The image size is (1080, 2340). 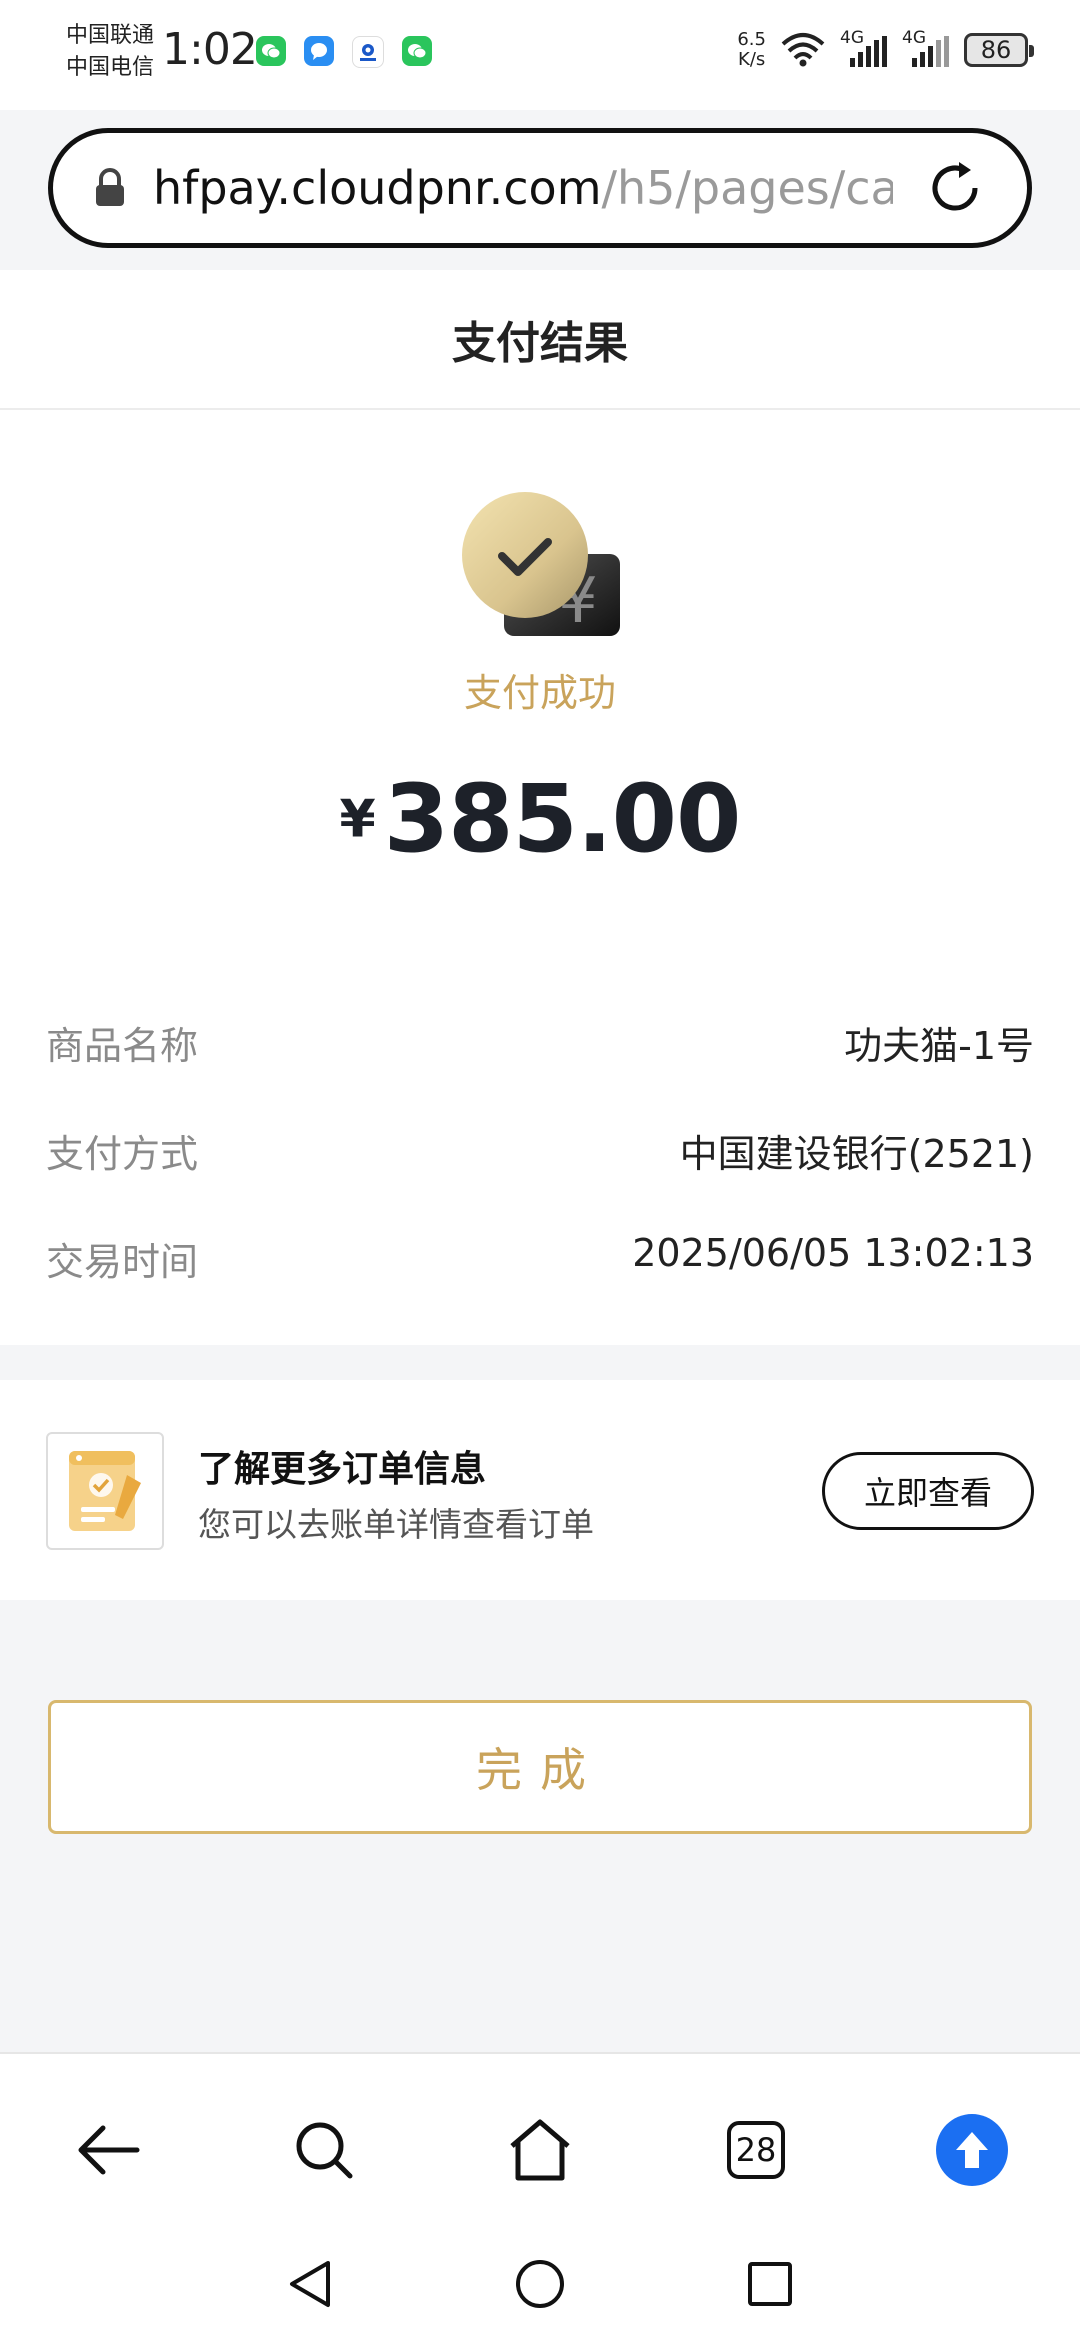 I want to click on search-icon, so click(x=324, y=2150).